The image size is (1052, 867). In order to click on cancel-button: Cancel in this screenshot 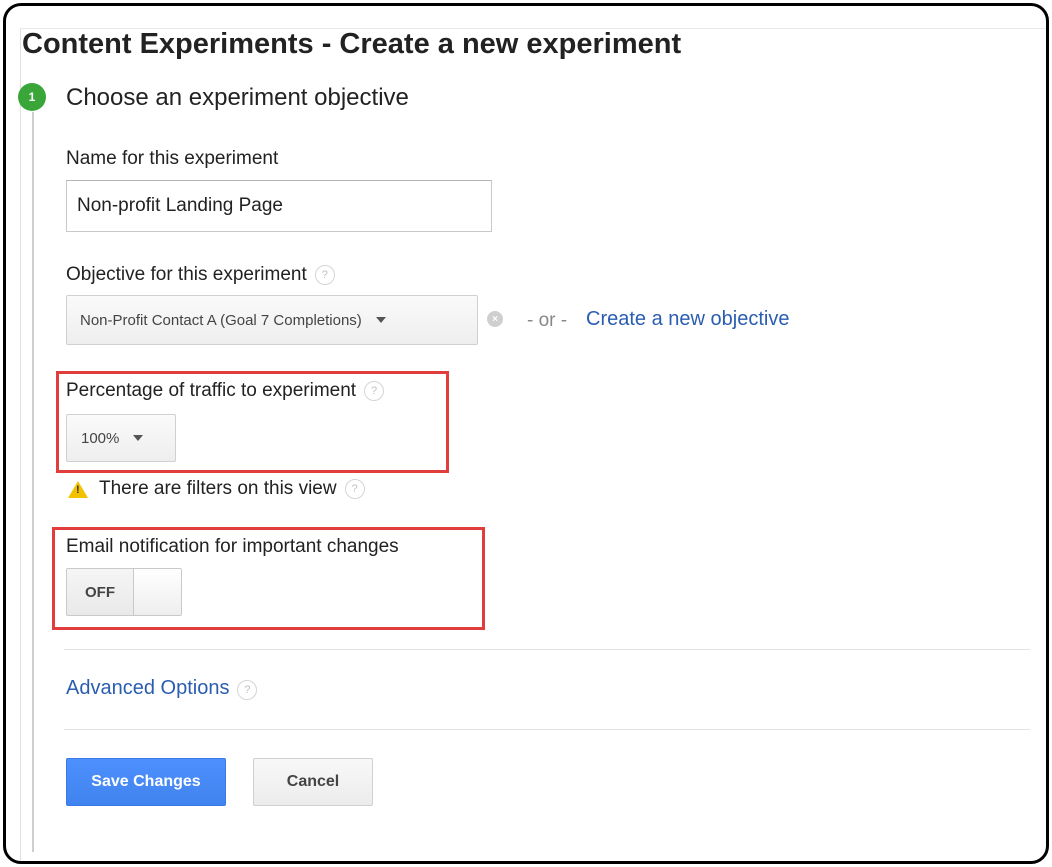, I will do `click(313, 782)`.